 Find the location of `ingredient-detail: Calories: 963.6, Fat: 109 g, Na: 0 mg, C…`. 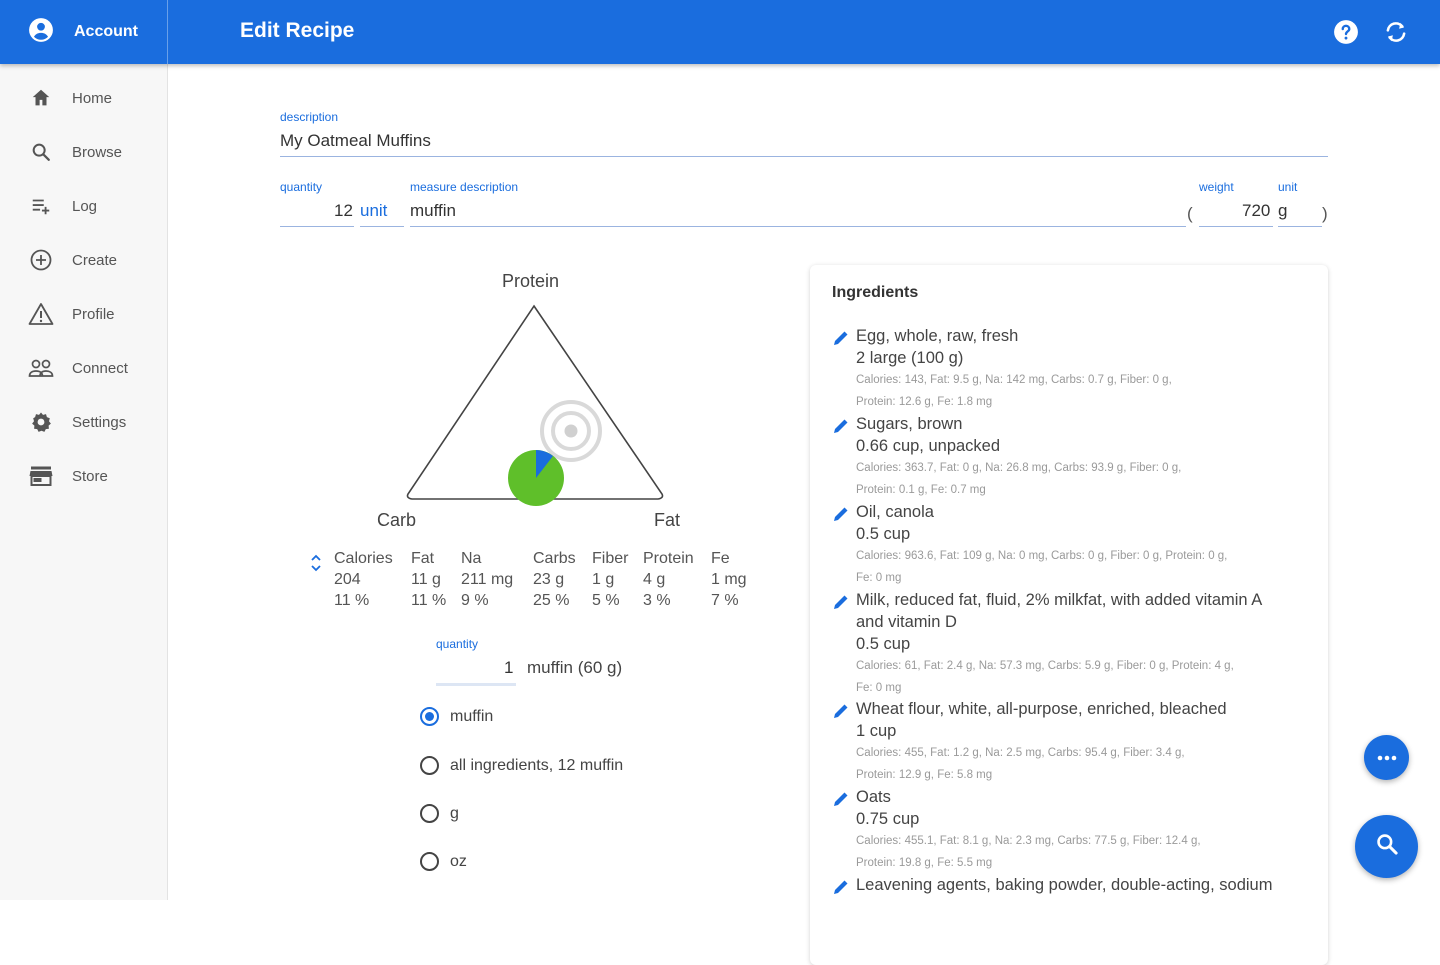

ingredient-detail: Calories: 963.6, Fat: 109 g, Na: 0 mg, C… is located at coordinates (1042, 556).